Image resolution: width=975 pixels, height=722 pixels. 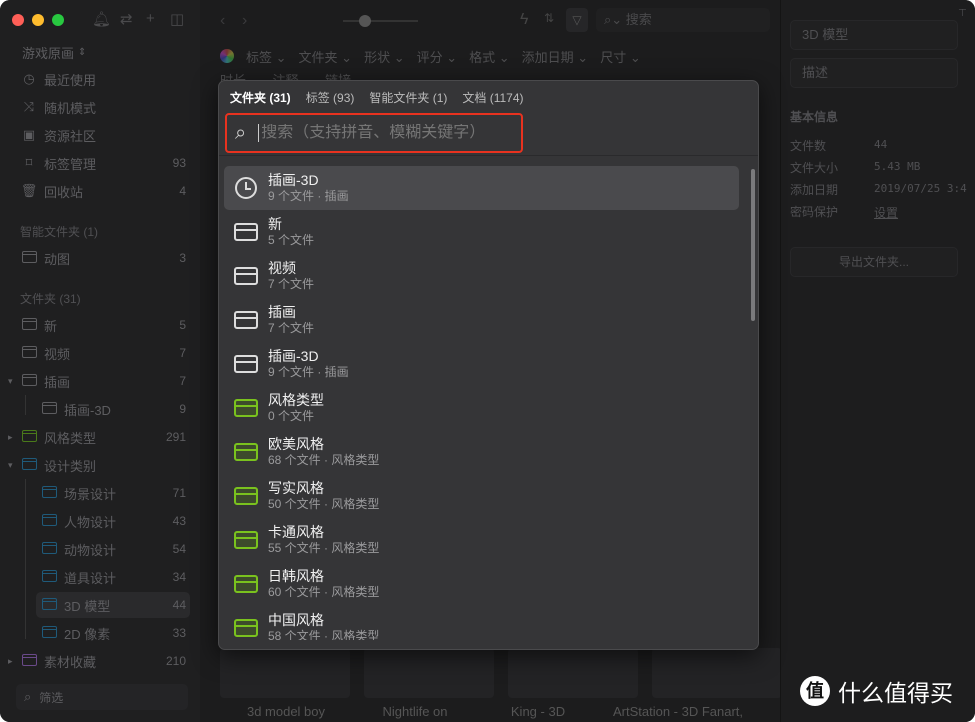 What do you see at coordinates (489, 56) in the screenshot?
I see `filter-dropdown: 格式 ⌄` at bounding box center [489, 56].